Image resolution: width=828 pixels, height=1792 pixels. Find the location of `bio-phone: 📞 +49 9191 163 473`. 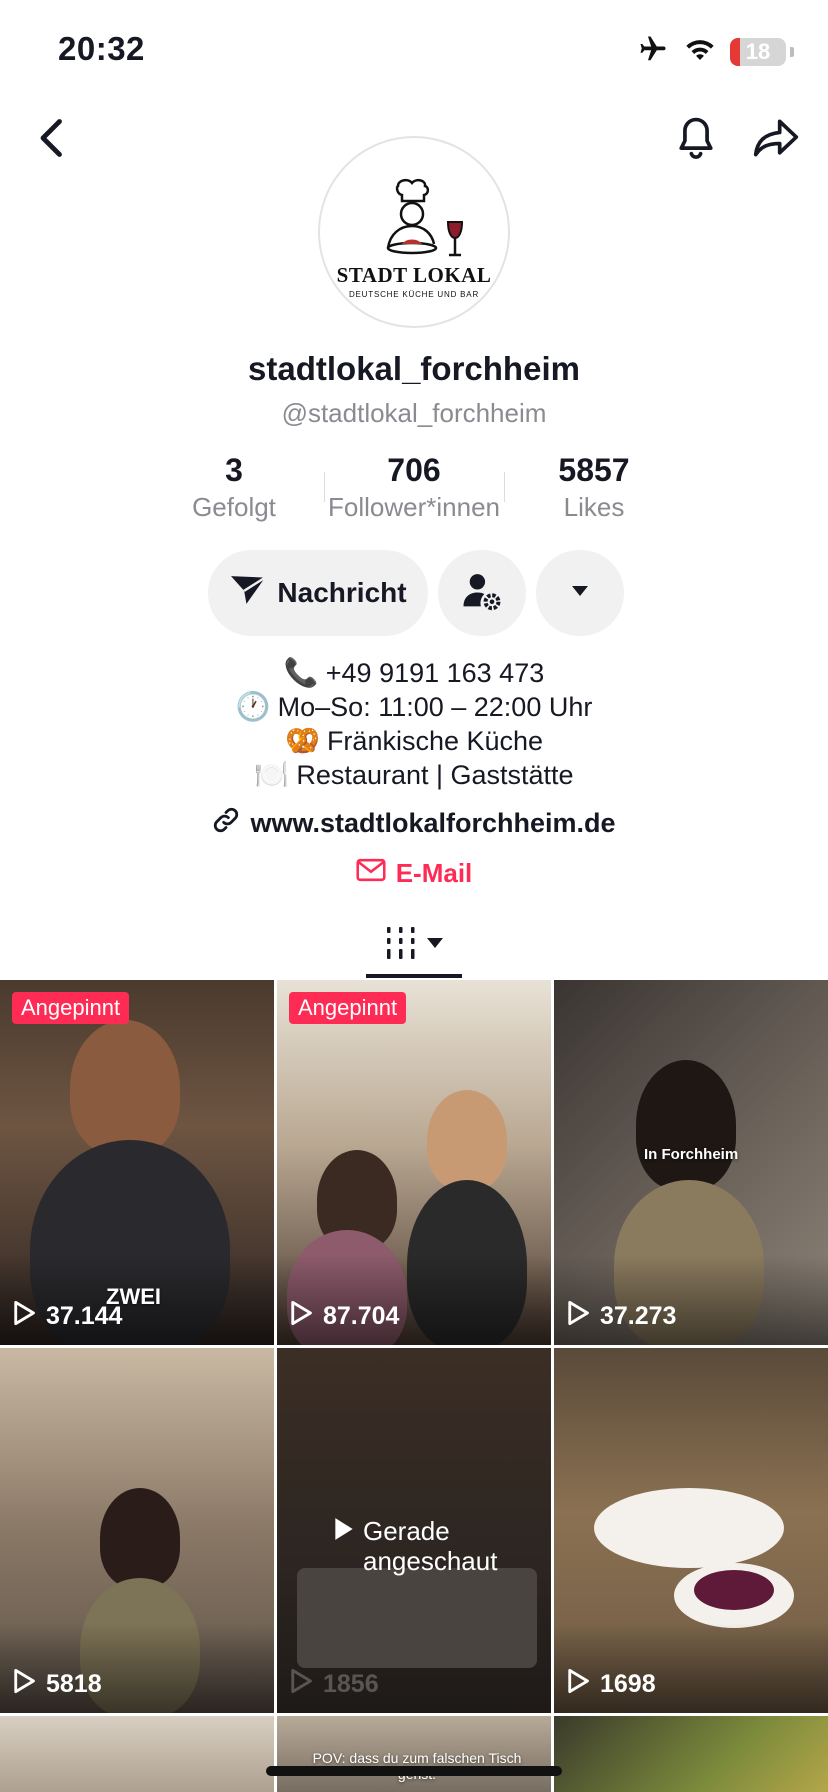

bio-phone: 📞 +49 9191 163 473 is located at coordinates (414, 673).